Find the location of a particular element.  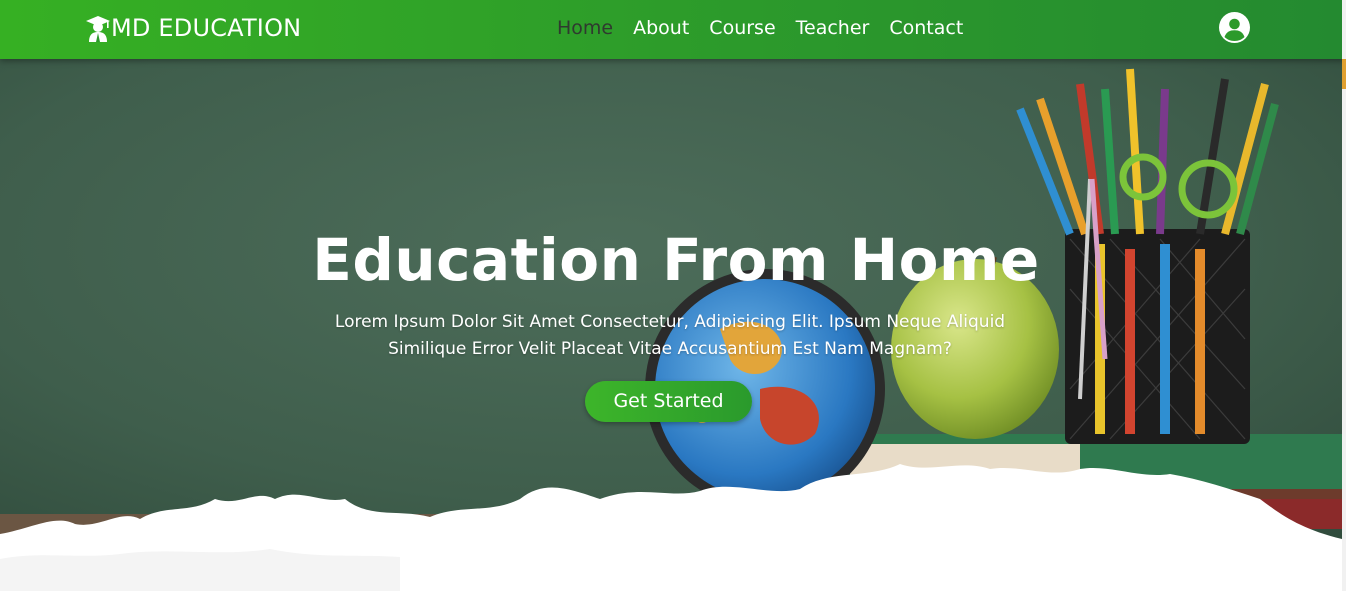

nav-teacher: Teacher is located at coordinates (833, 28).